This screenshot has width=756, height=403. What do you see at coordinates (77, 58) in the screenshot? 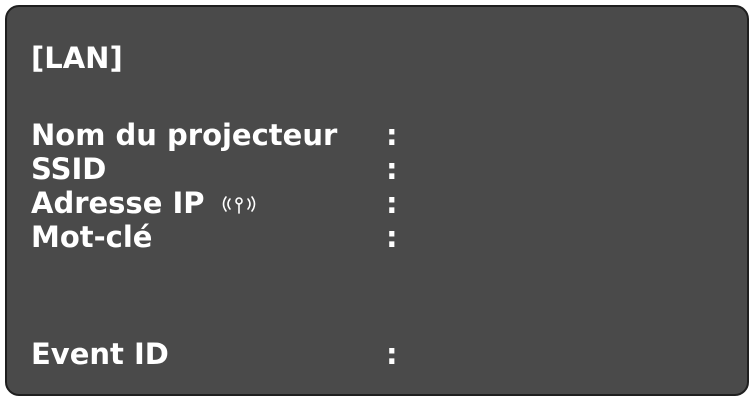
I see `panel-title: [LAN]` at bounding box center [77, 58].